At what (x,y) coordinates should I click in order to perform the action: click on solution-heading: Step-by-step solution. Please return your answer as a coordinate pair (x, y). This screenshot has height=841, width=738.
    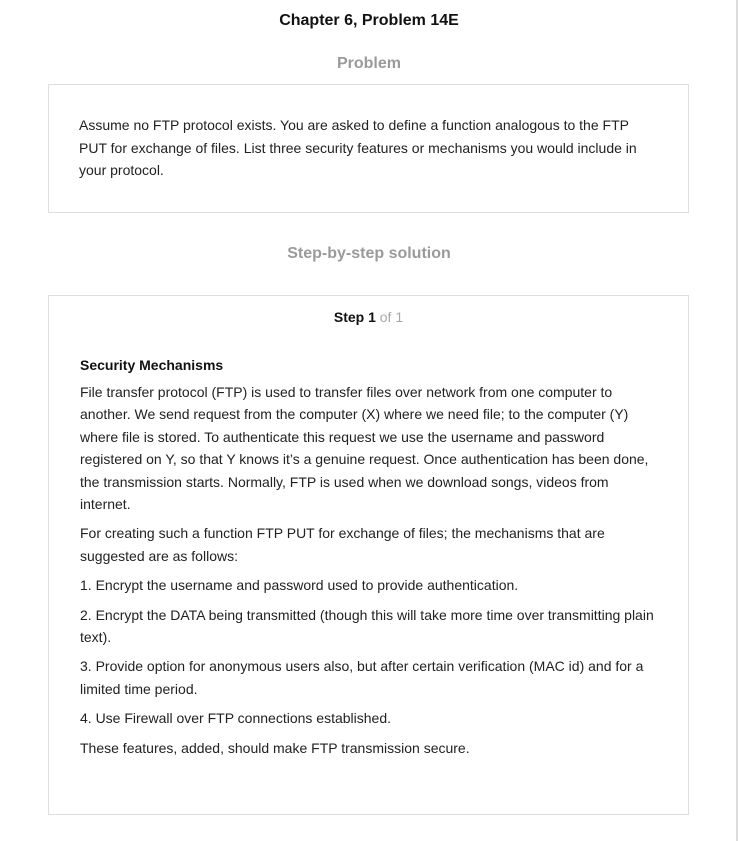
    Looking at the image, I should click on (369, 253).